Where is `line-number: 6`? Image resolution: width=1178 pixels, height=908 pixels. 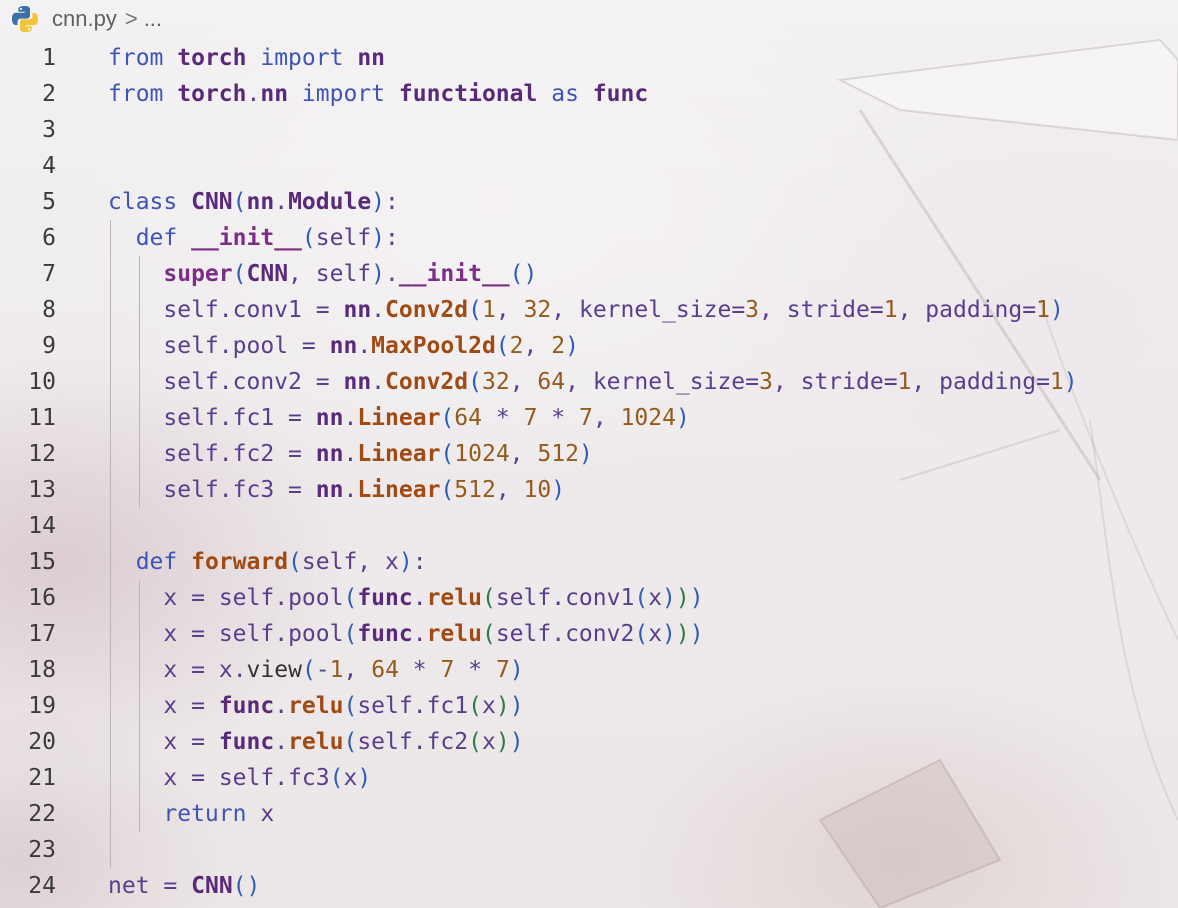 line-number: 6 is located at coordinates (49, 238).